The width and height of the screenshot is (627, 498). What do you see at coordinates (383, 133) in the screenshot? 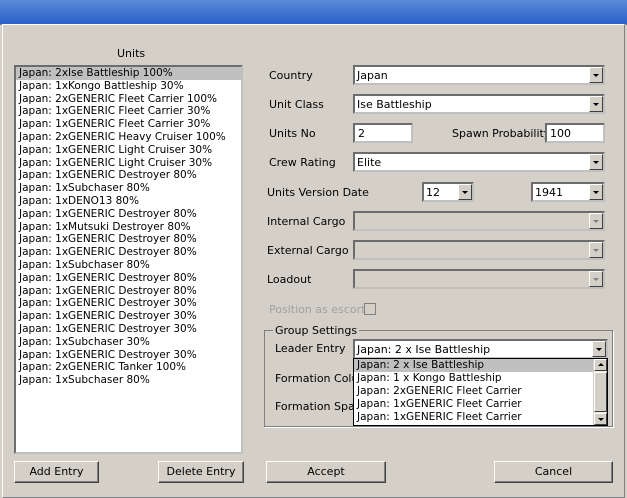
I see `units-no-input: 2` at bounding box center [383, 133].